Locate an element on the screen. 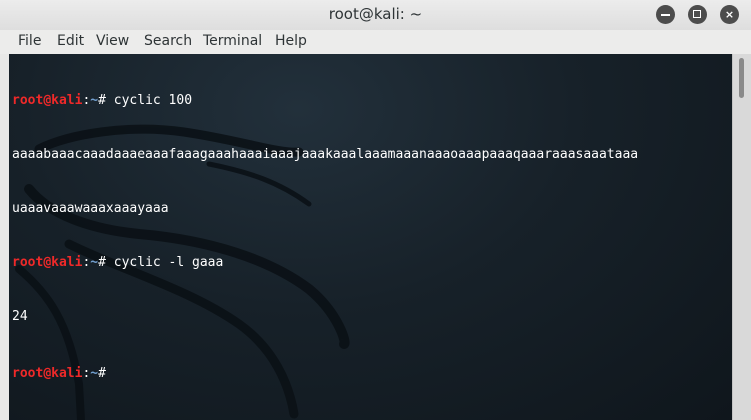 The height and width of the screenshot is (420, 751). minimize-button is located at coordinates (665, 14).